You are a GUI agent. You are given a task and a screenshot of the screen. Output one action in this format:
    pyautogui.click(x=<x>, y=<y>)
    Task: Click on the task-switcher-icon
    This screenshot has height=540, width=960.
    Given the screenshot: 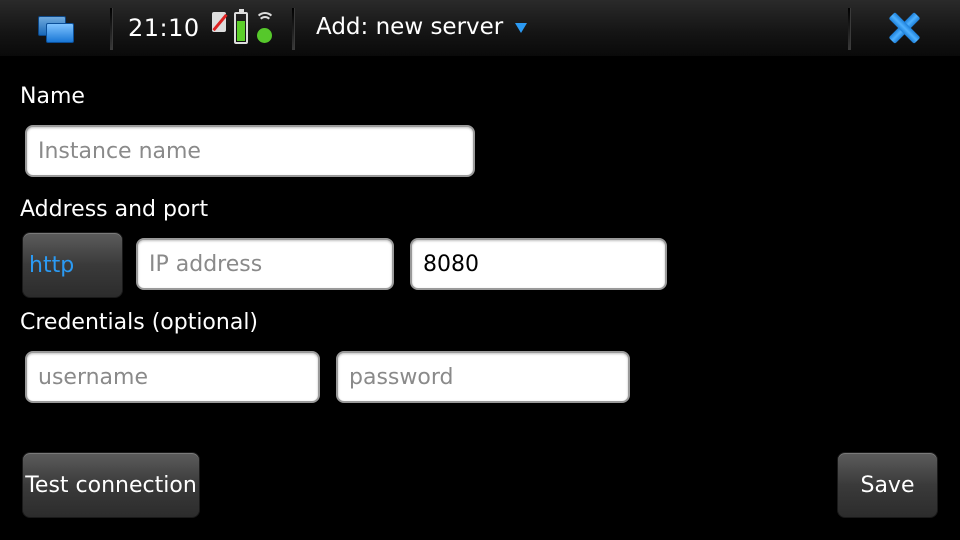 What is the action you would take?
    pyautogui.click(x=56, y=29)
    